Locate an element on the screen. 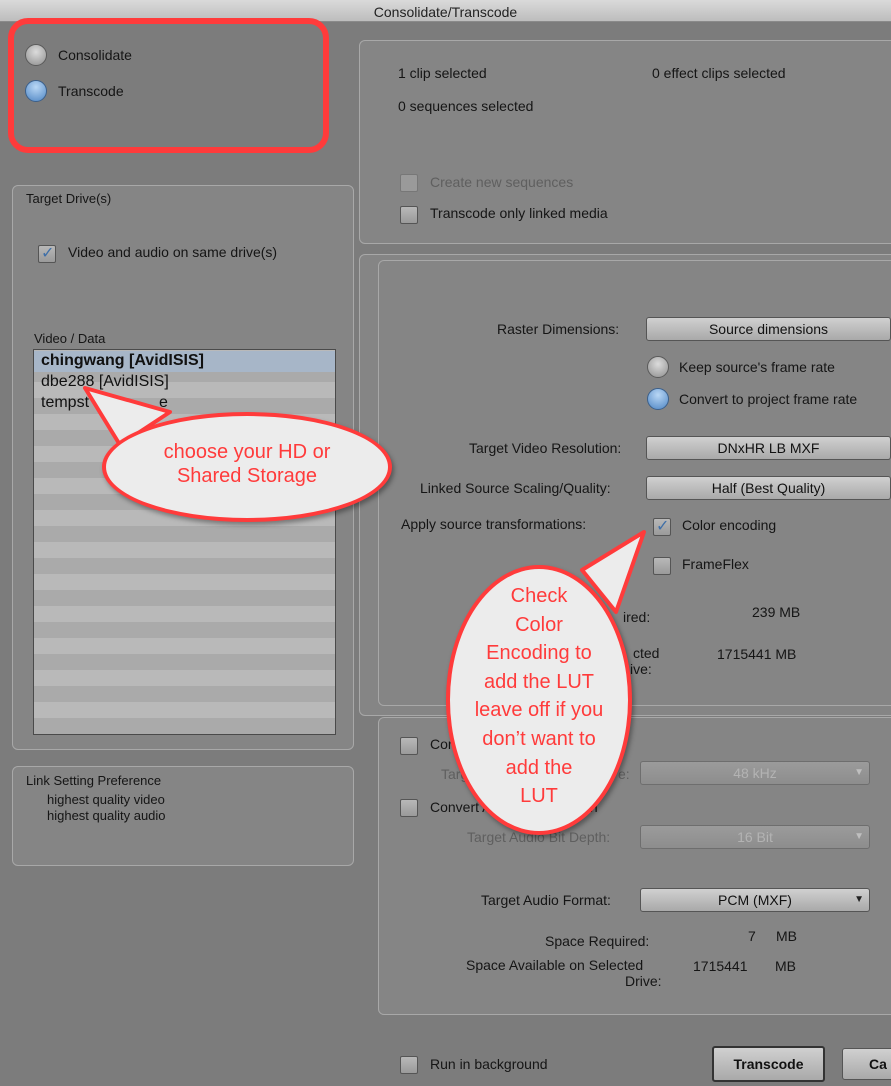 This screenshot has width=891, height=1086. storage-callout-line: choose your HD or is located at coordinates (247, 452).